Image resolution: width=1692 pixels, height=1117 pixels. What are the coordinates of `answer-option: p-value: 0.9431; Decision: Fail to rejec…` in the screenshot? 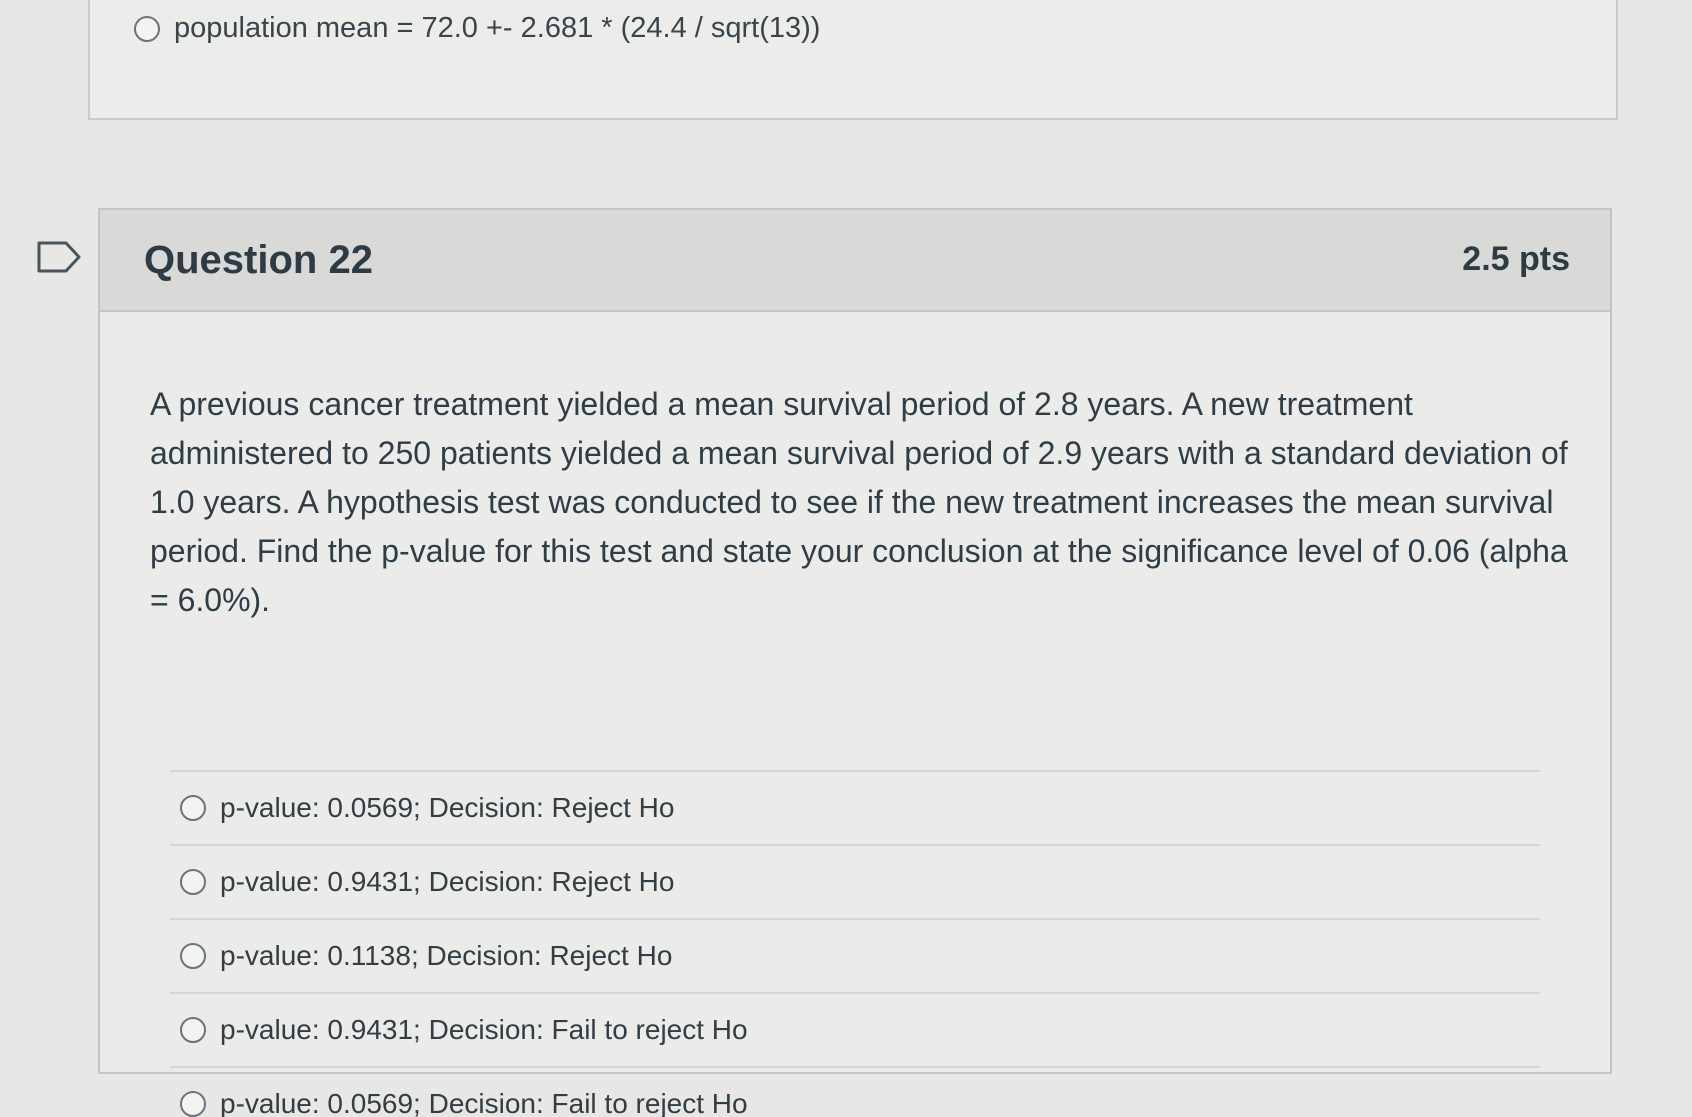 It's located at (855, 1029).